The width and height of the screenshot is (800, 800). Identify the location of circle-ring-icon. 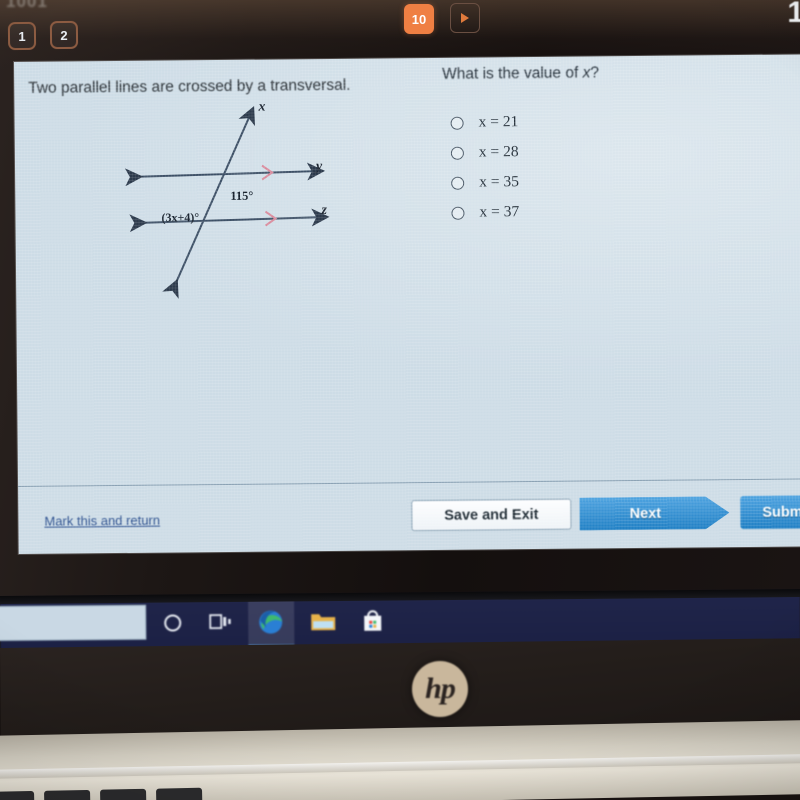
(172, 622).